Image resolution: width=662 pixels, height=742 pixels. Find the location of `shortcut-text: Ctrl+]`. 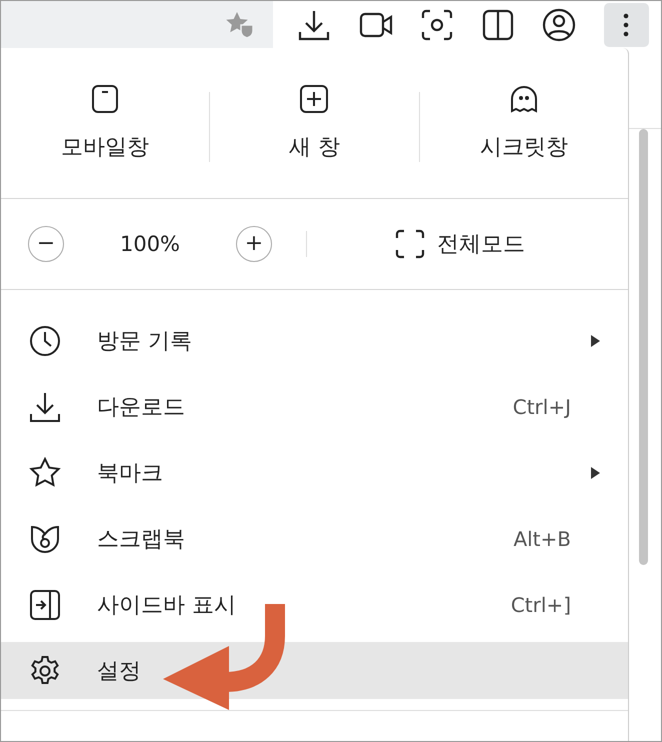

shortcut-text: Ctrl+] is located at coordinates (540, 604).